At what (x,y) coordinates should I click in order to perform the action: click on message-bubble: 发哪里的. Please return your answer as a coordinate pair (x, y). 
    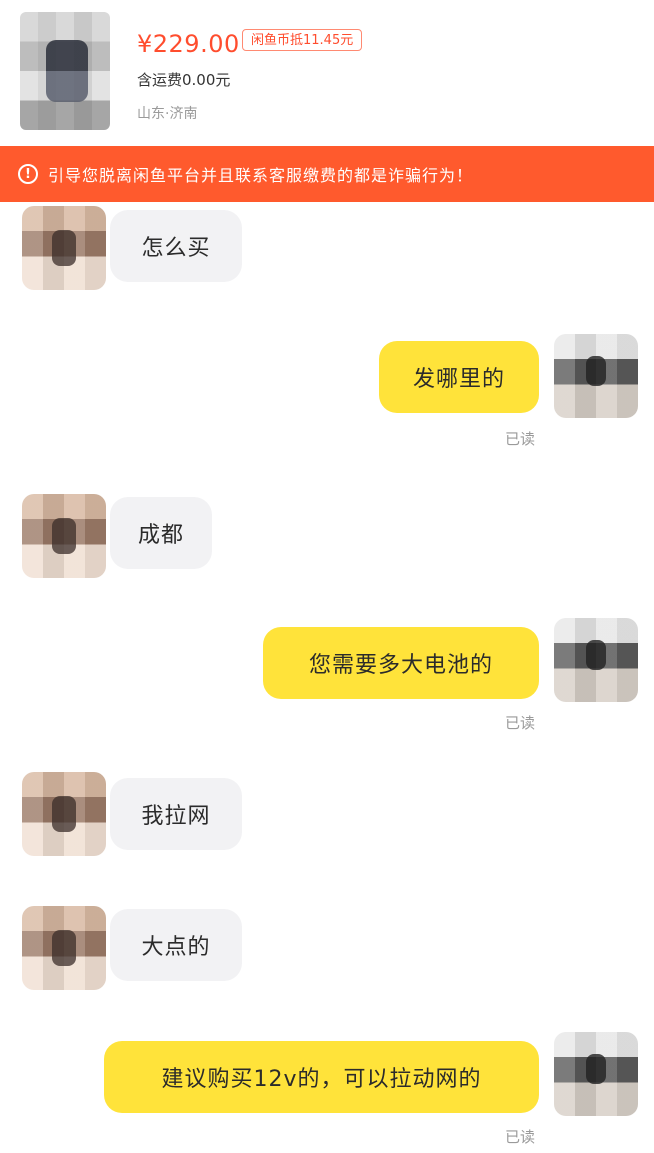
    Looking at the image, I should click on (459, 377).